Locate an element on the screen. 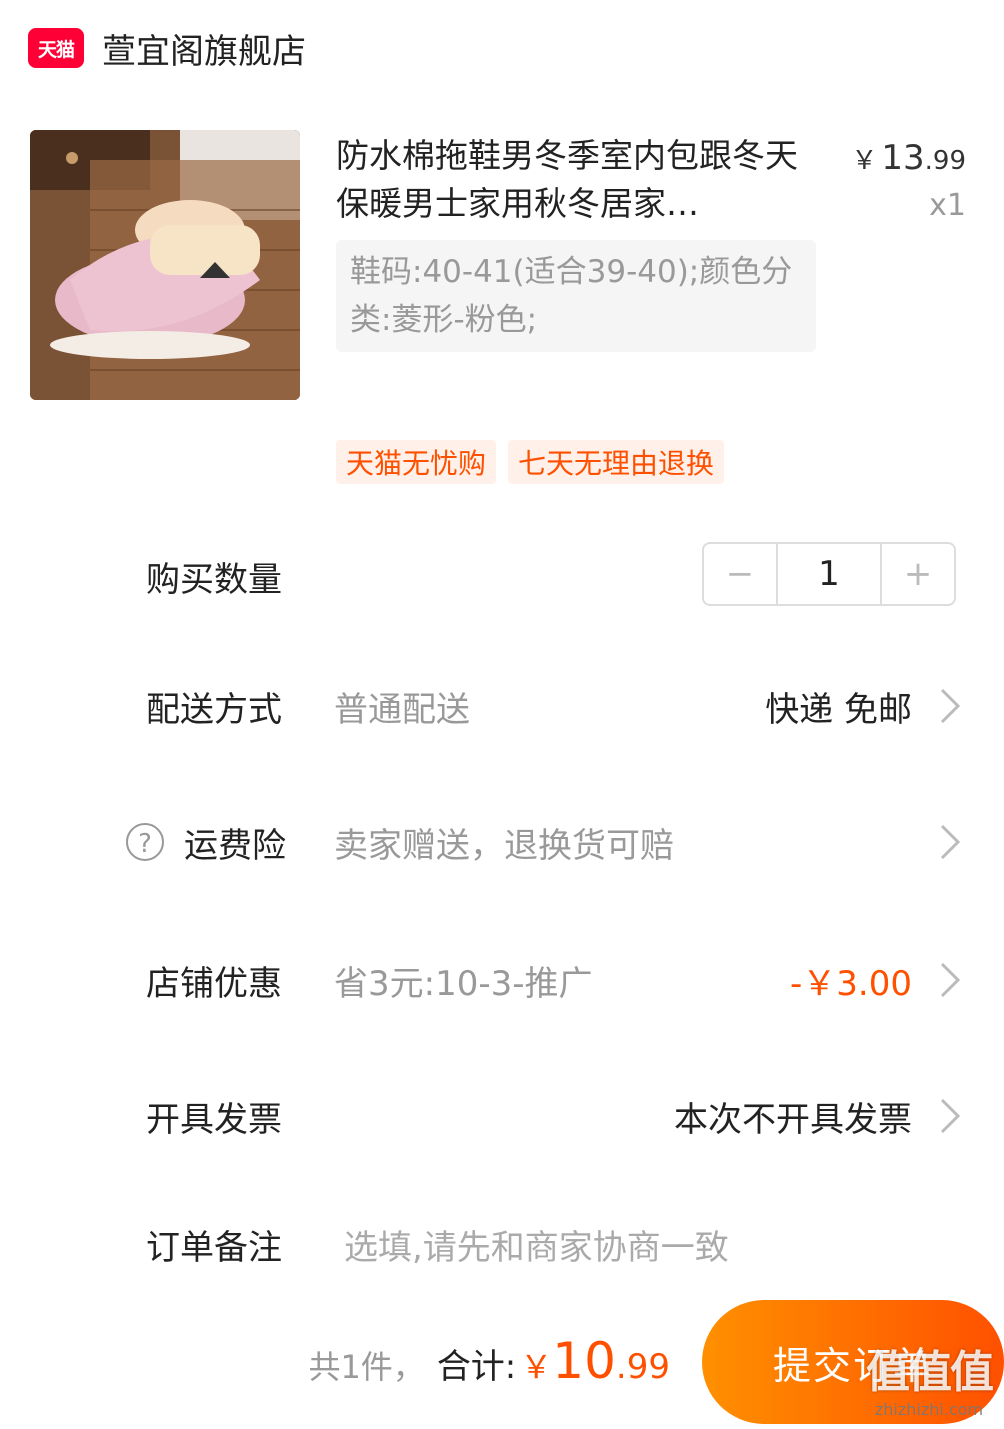 This screenshot has height=1429, width=1004. product-price: ￥ 13.99 is located at coordinates (908, 158).